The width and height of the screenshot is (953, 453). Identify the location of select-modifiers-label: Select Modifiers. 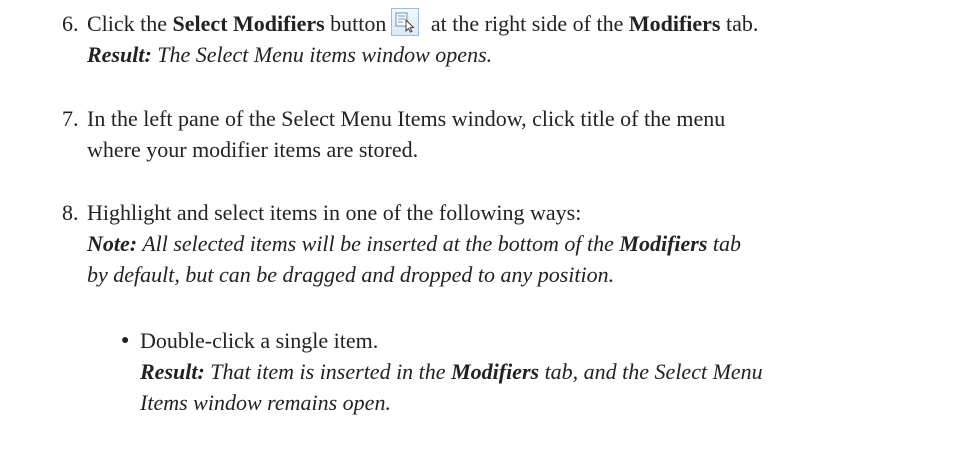
(248, 23).